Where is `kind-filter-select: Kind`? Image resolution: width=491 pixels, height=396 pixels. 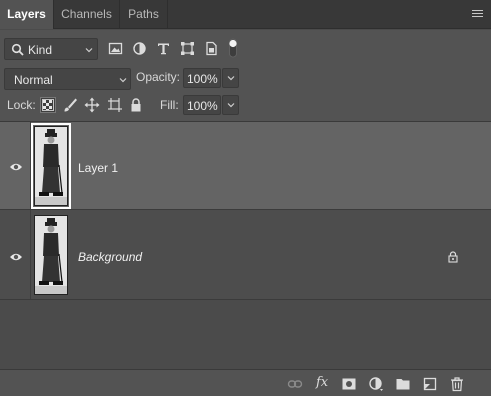
kind-filter-select: Kind is located at coordinates (51, 49).